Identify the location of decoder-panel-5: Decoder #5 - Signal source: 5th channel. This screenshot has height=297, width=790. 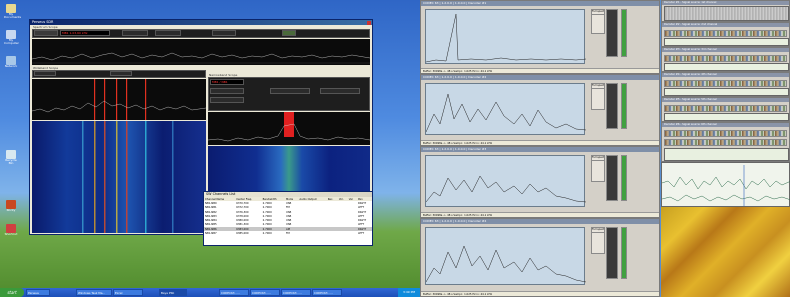
(725, 109).